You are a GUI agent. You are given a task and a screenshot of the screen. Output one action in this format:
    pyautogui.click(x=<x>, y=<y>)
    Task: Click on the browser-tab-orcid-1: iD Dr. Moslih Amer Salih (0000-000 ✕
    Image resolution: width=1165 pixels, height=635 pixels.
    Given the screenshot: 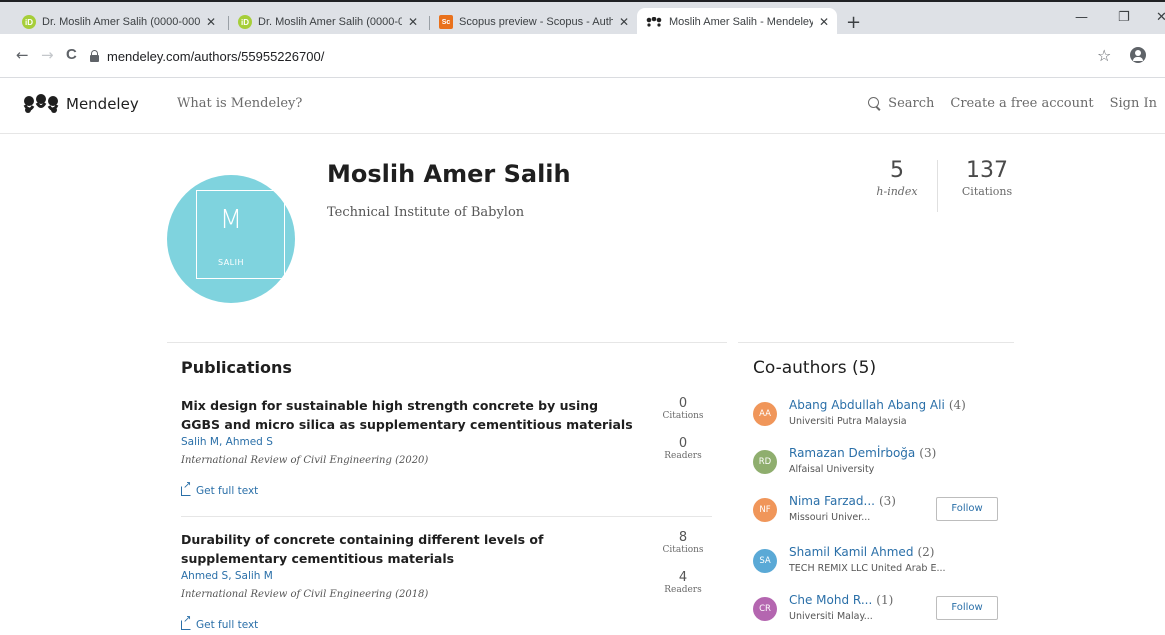 What is the action you would take?
    pyautogui.click(x=119, y=22)
    